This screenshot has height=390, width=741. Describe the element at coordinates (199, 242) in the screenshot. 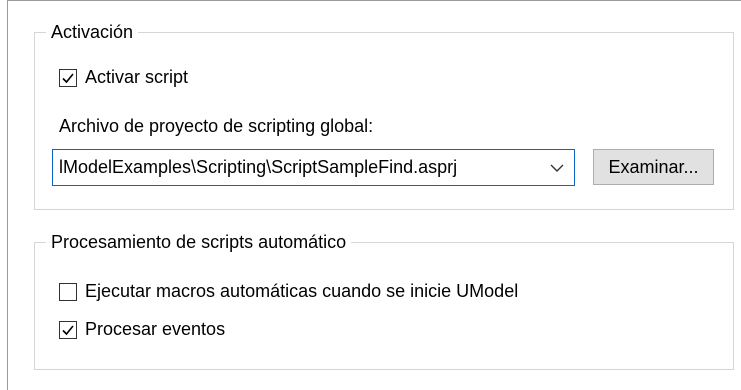

I see `auto-processing-group-title: Procesamiento de scripts automático` at that location.